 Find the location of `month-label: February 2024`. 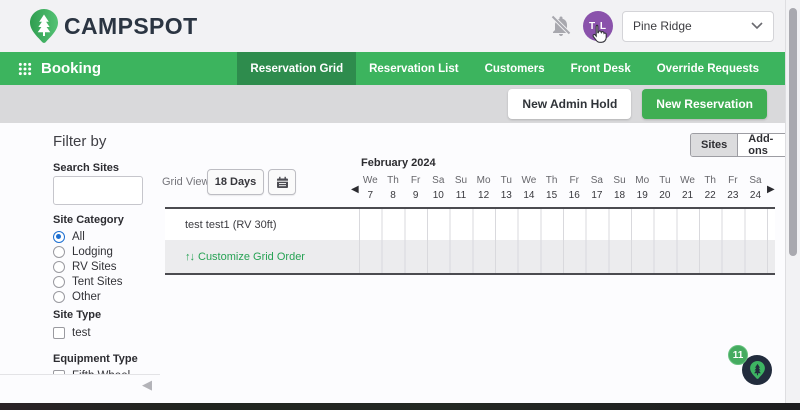

month-label: February 2024 is located at coordinates (398, 163).